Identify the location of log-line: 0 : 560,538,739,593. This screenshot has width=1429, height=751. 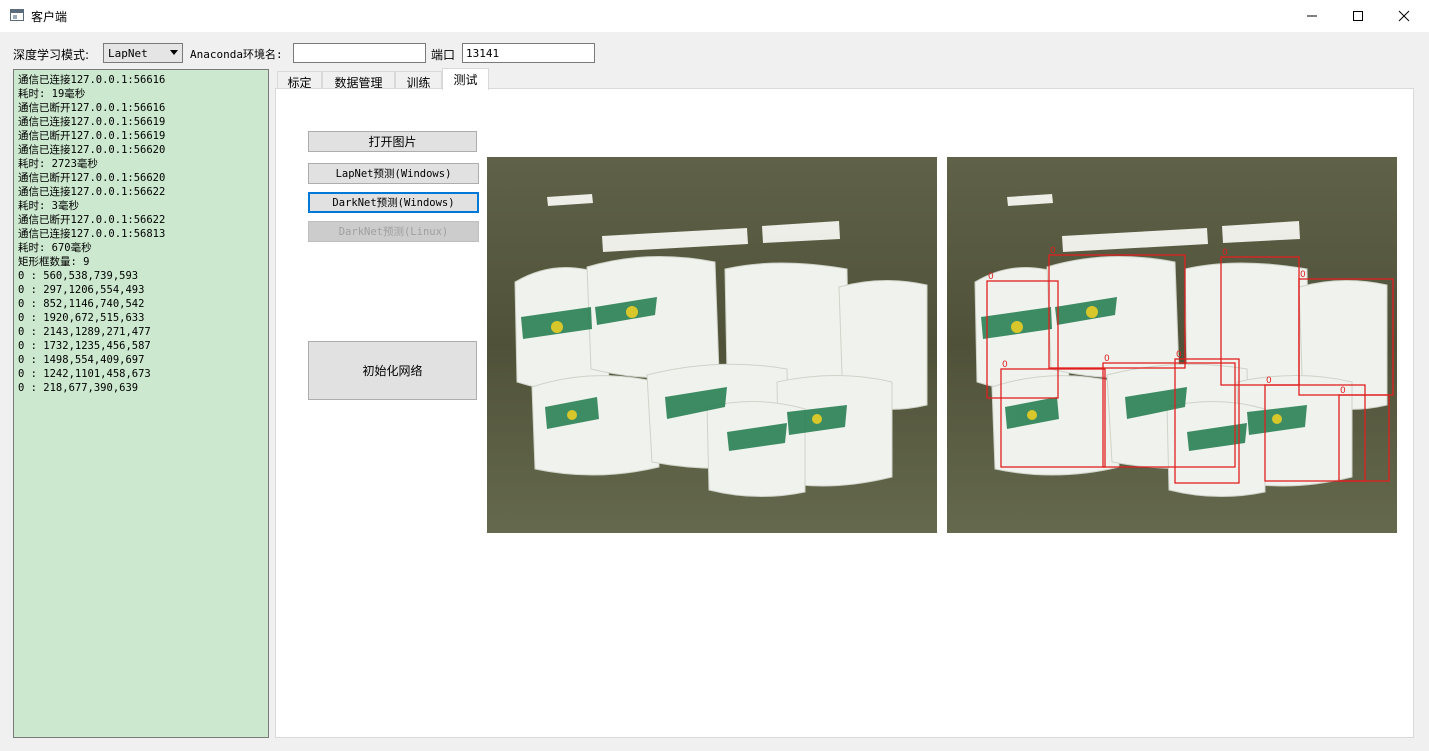
(78, 276).